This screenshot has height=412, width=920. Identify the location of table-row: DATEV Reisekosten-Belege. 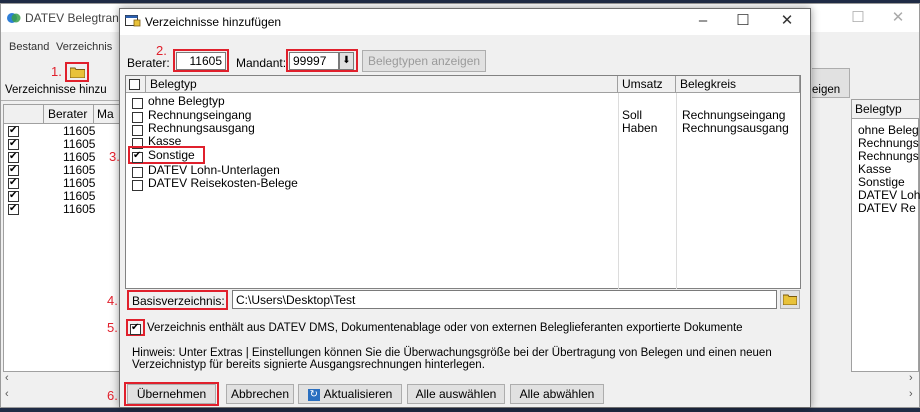
(463, 184).